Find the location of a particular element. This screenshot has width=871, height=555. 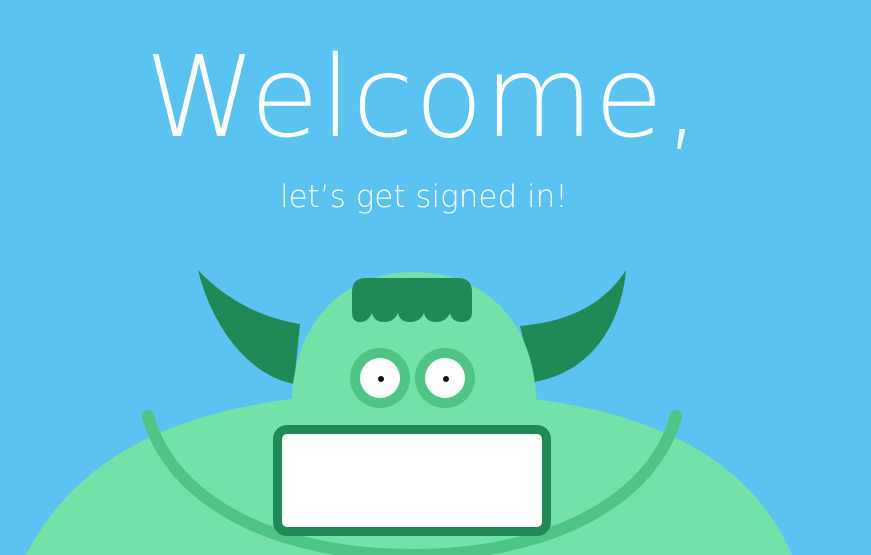

right-pupil is located at coordinates (446, 379).